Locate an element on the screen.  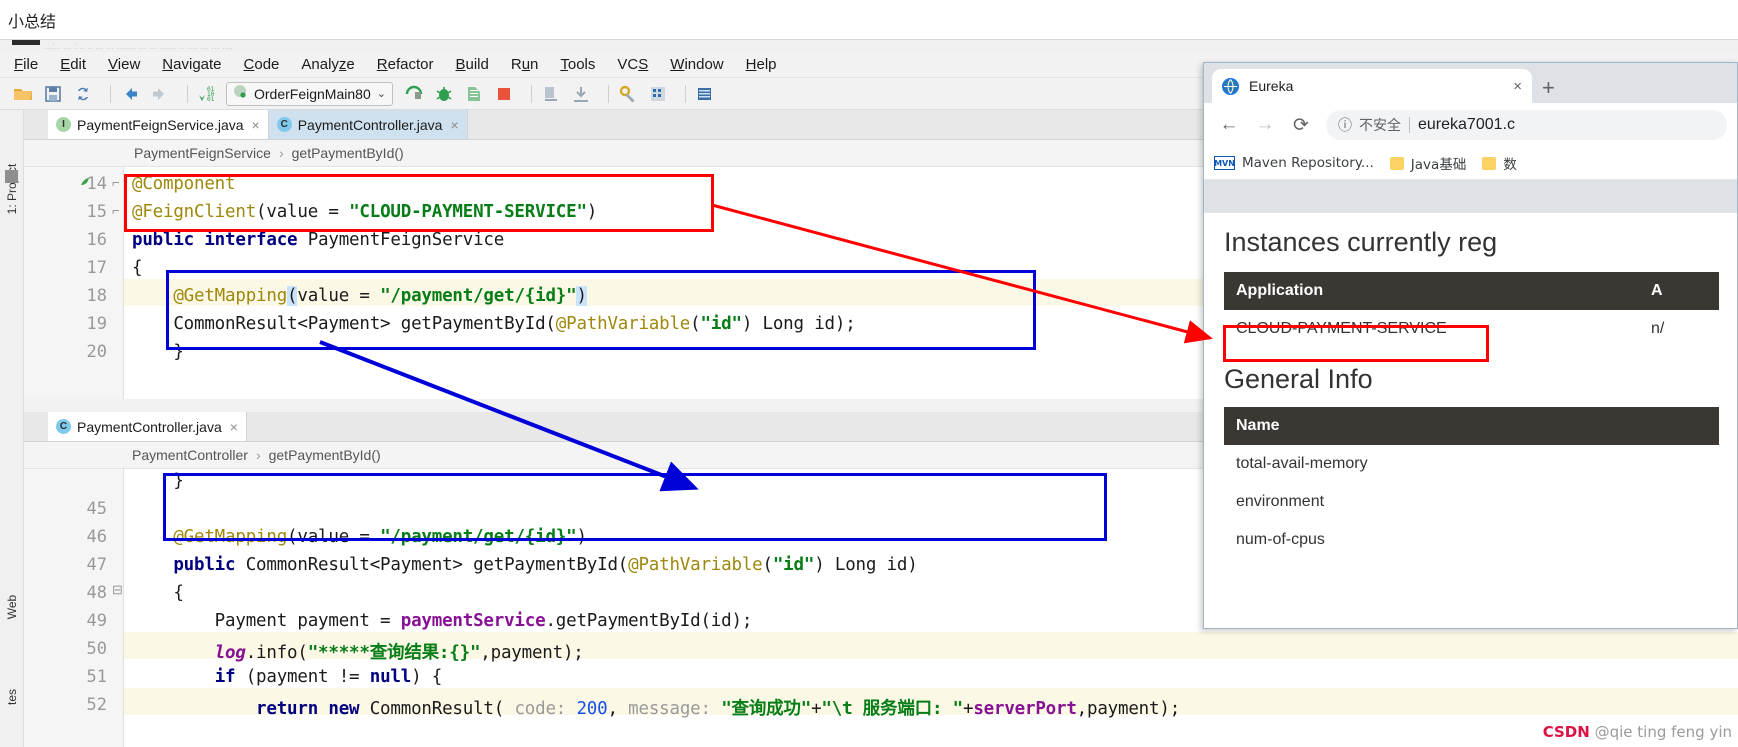
menu-item-edit: Edit is located at coordinates (73, 64).